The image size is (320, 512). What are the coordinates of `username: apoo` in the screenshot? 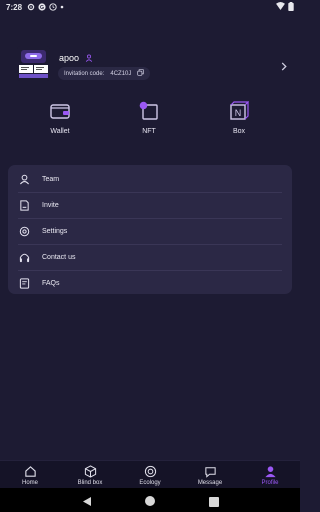 It's located at (69, 58).